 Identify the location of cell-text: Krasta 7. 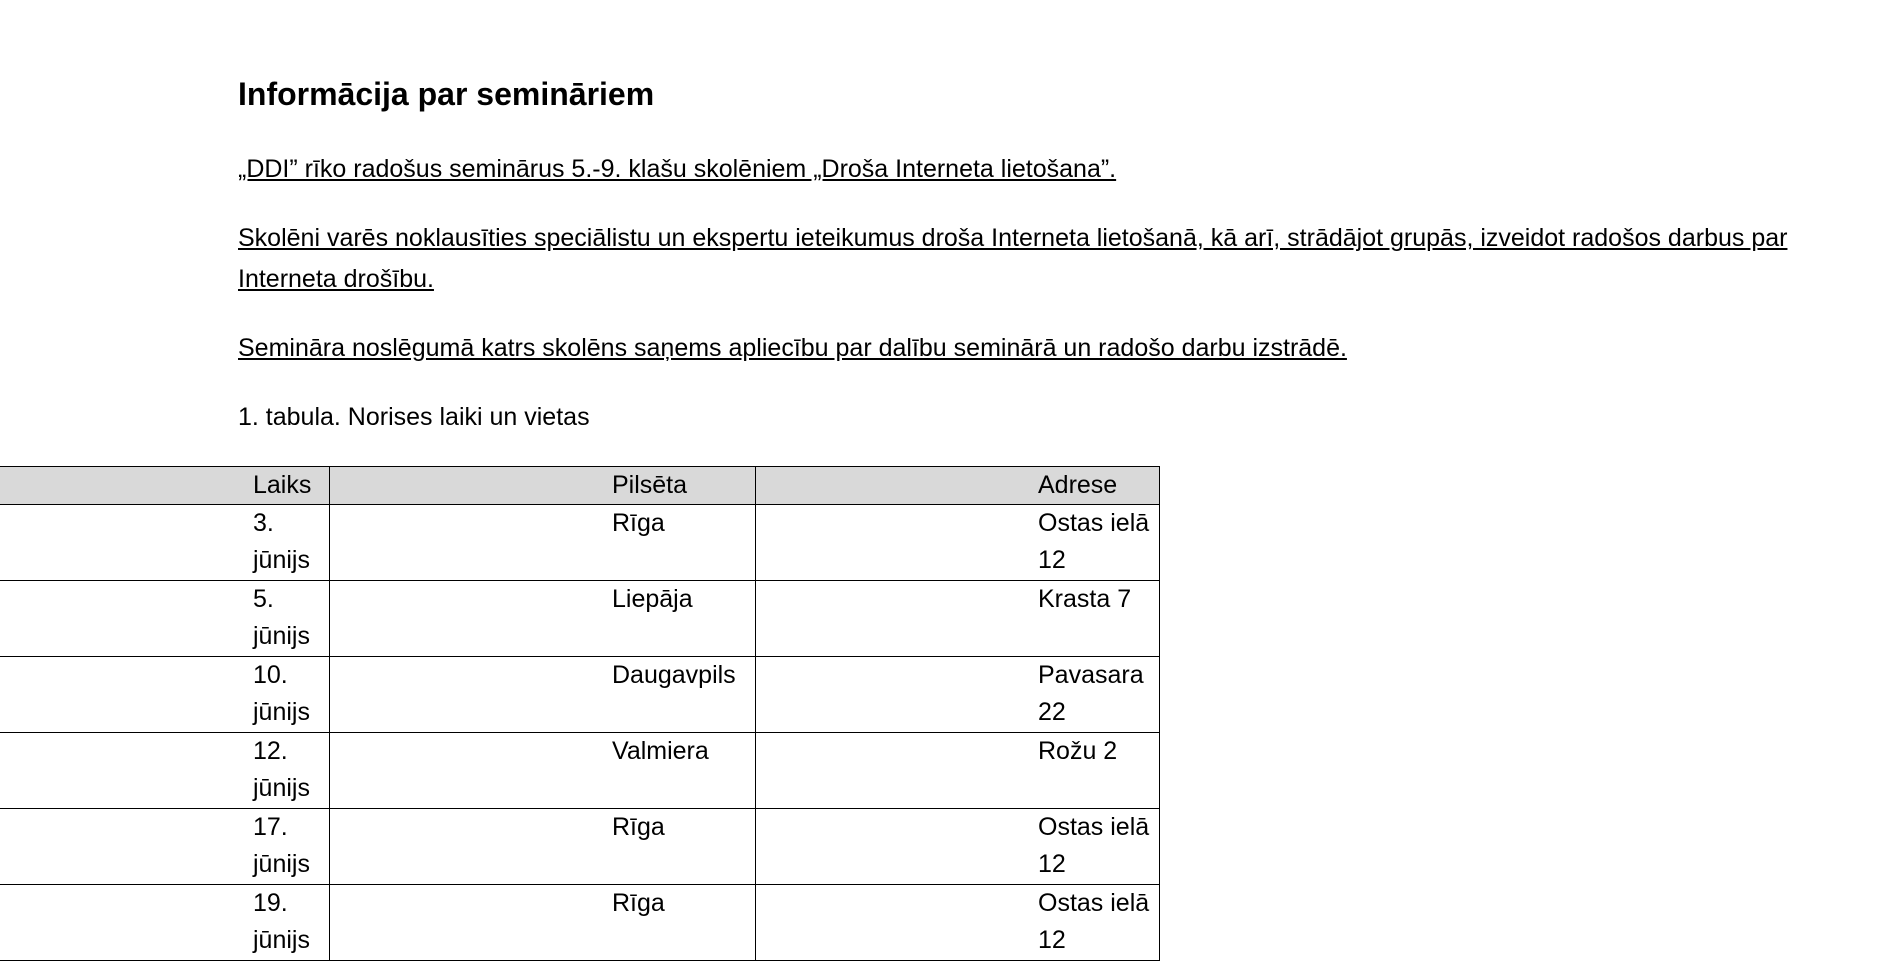
(1085, 599).